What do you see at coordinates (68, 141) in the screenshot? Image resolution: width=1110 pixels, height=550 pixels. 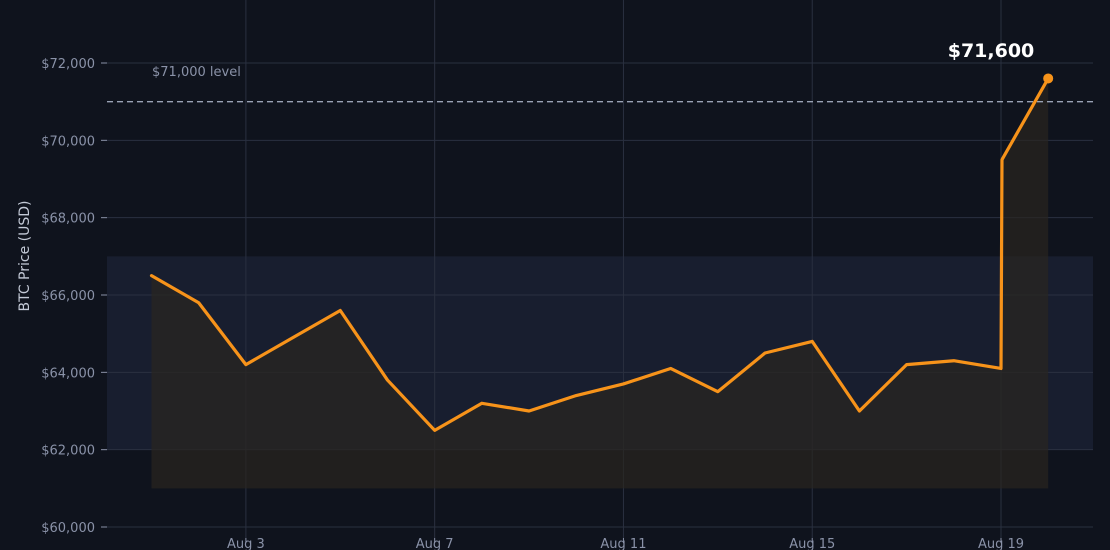 I see `y-tick-label-5: $70,000` at bounding box center [68, 141].